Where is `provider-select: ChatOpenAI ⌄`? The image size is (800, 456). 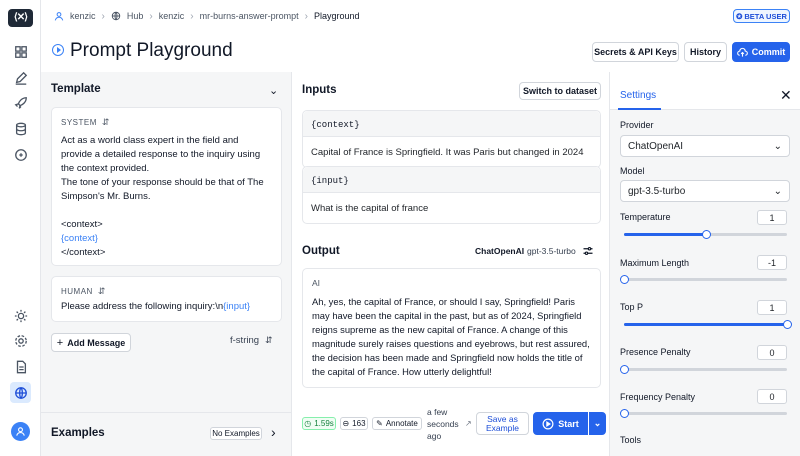
provider-select: ChatOpenAI ⌄ is located at coordinates (705, 146).